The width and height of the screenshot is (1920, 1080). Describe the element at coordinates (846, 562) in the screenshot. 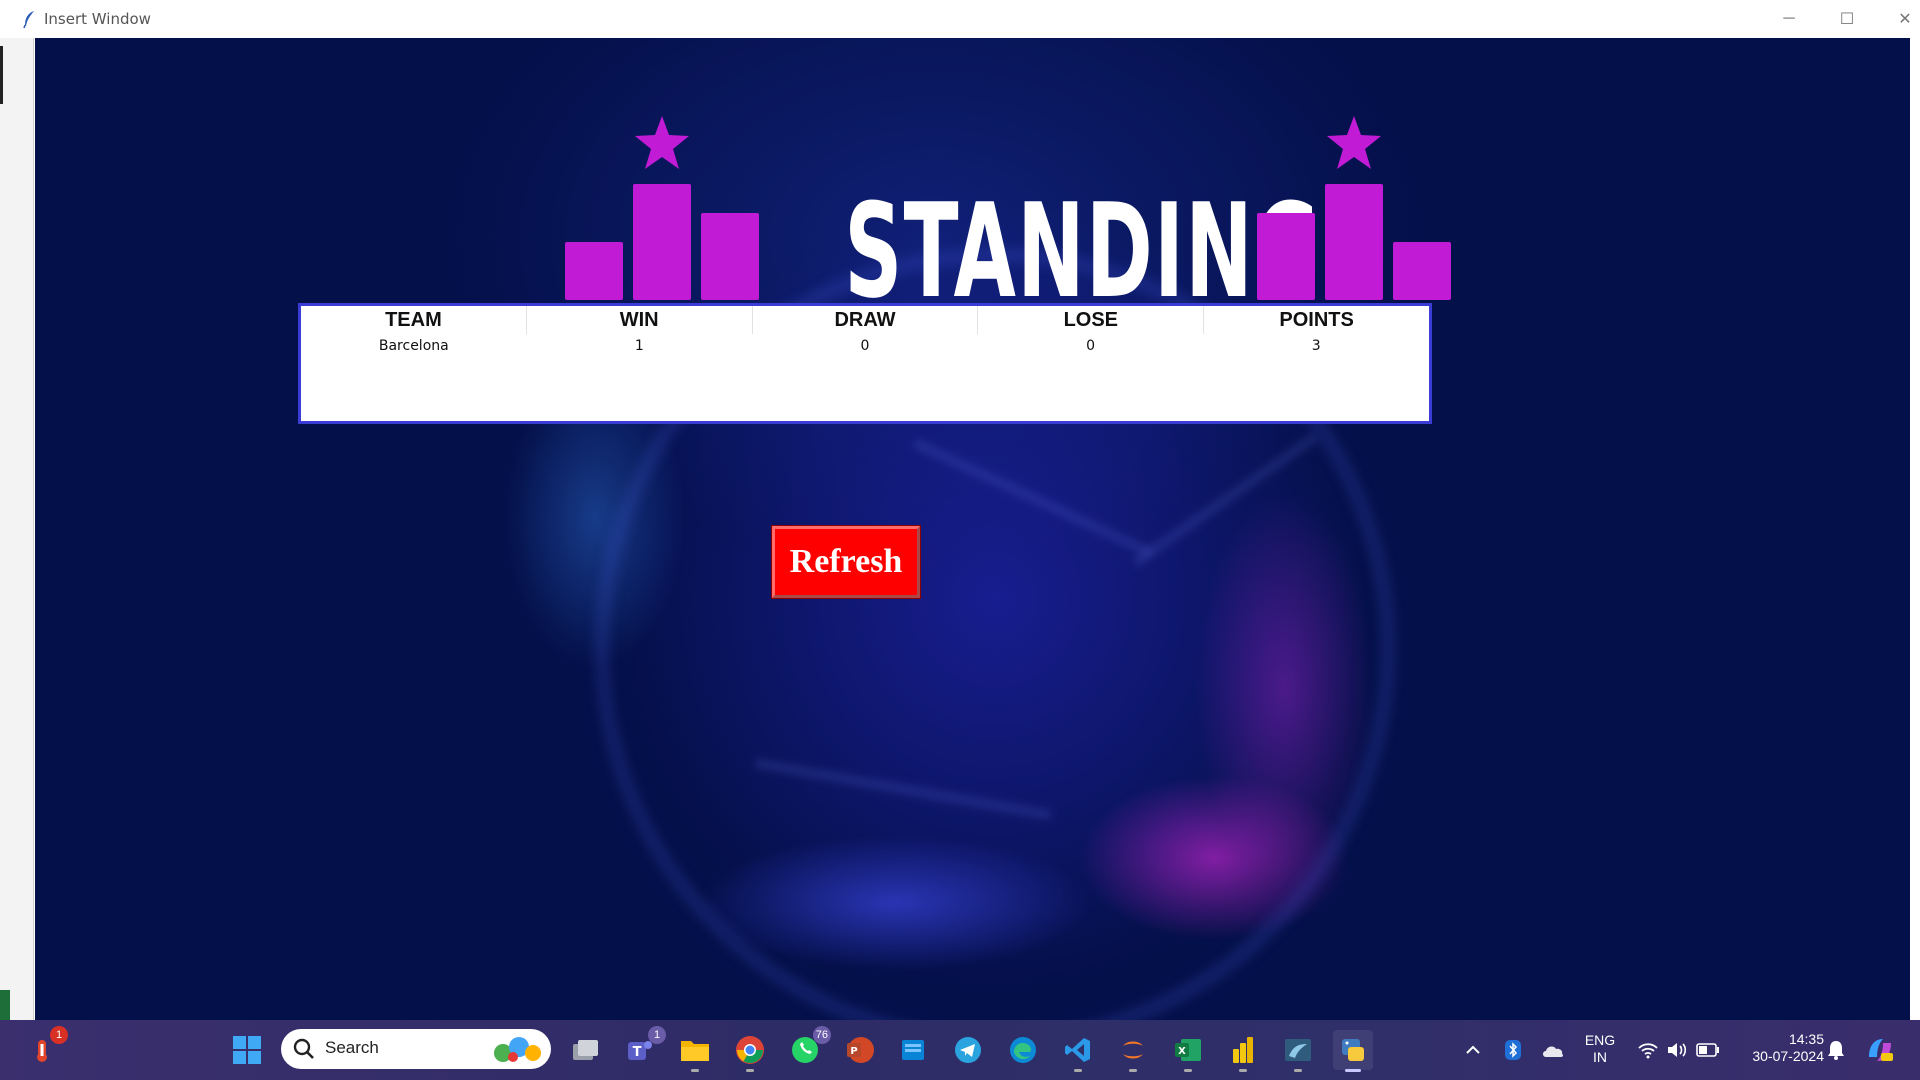

I see `refresh-button: Refresh` at that location.